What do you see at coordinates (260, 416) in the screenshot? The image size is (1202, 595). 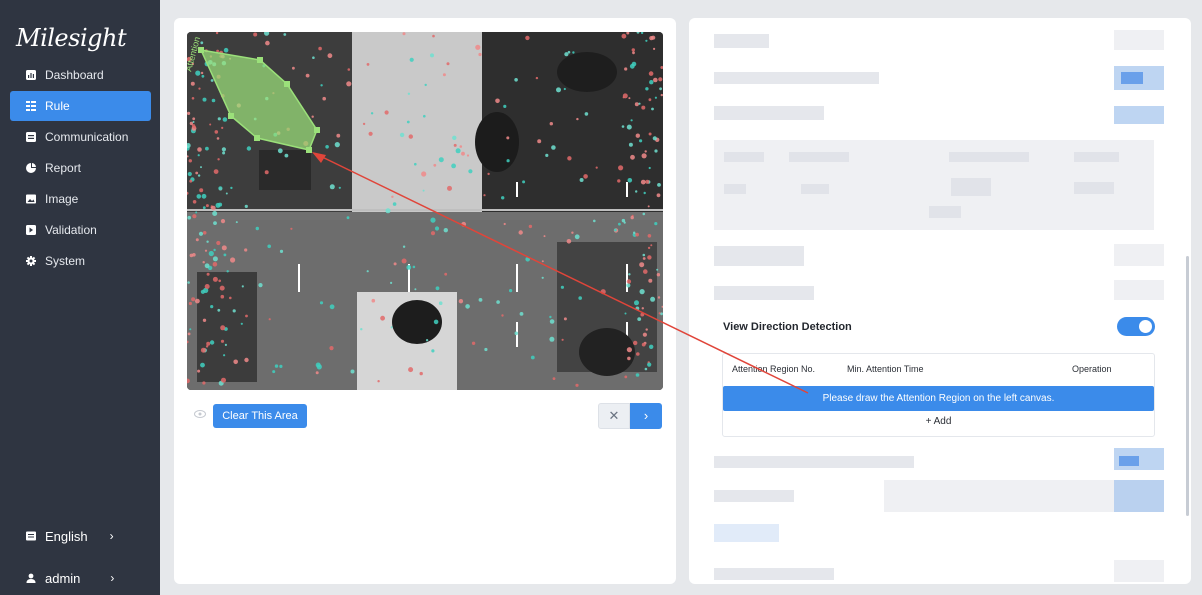 I see `clear-area-button: Clear This Area` at bounding box center [260, 416].